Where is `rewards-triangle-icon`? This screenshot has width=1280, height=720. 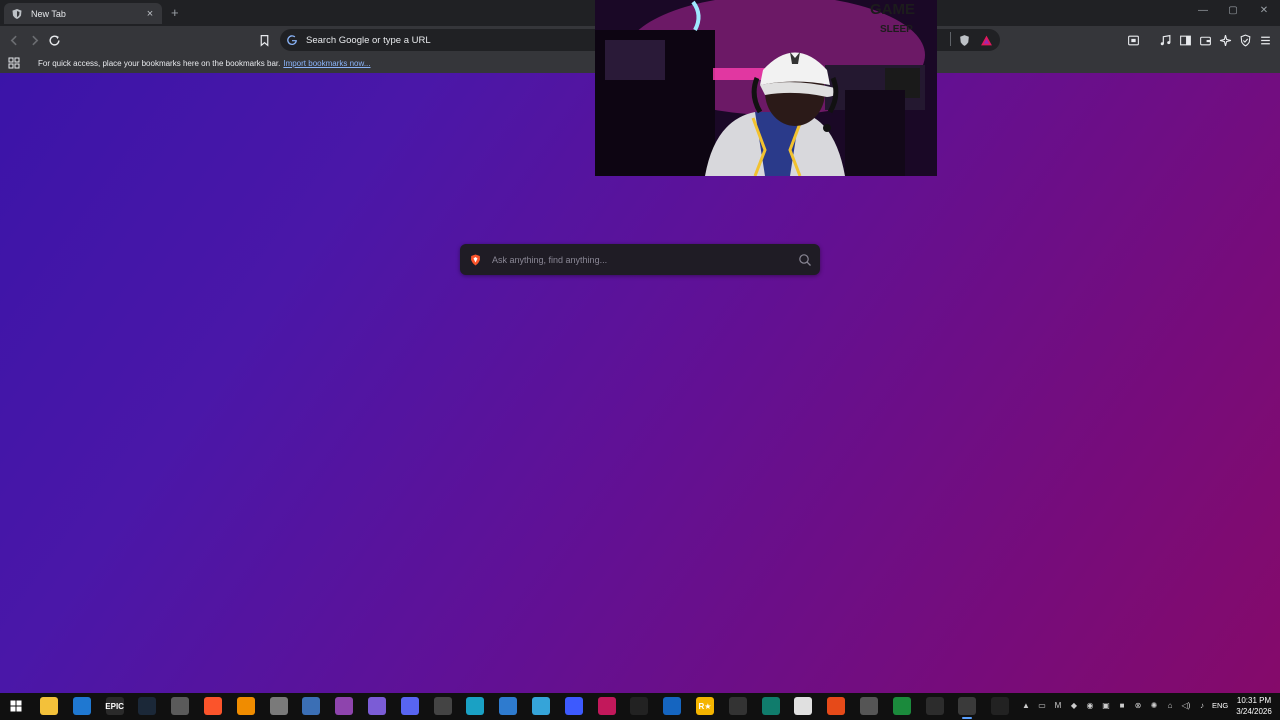
rewards-triangle-icon is located at coordinates (986, 40).